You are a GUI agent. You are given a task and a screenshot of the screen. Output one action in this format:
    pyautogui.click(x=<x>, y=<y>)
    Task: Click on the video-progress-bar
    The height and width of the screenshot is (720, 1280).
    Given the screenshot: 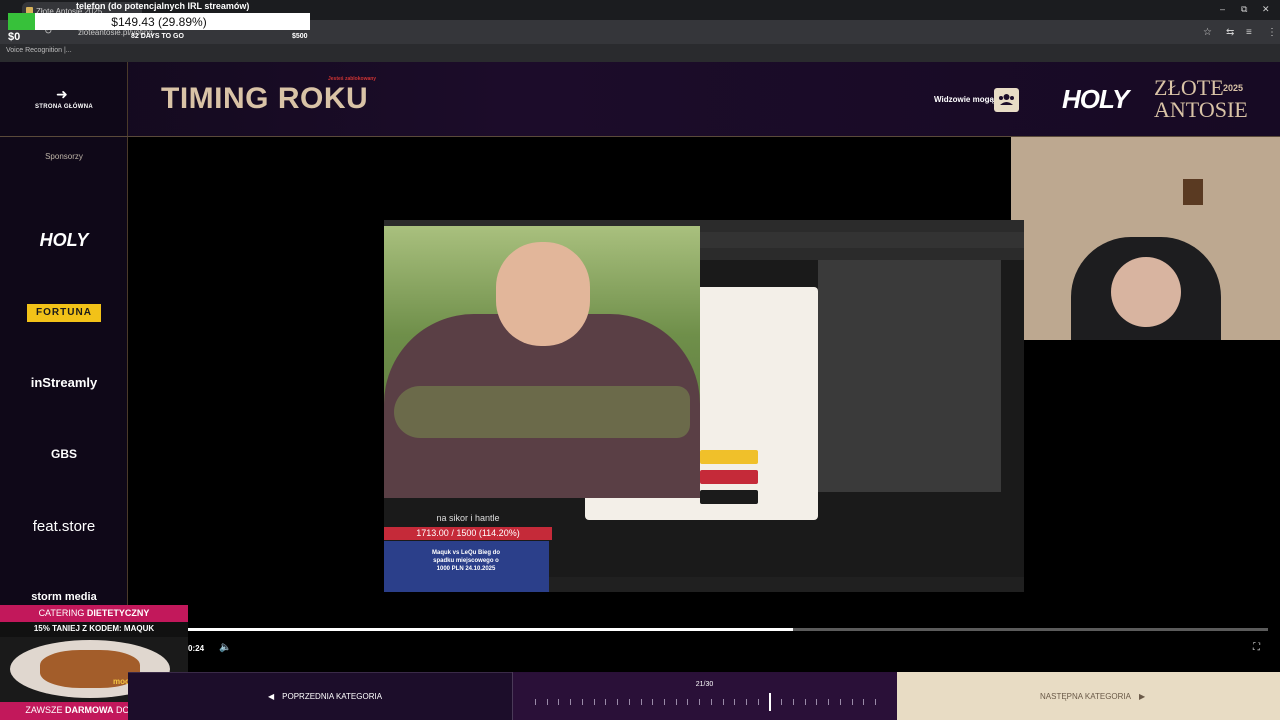 What is the action you would take?
    pyautogui.click(x=728, y=629)
    